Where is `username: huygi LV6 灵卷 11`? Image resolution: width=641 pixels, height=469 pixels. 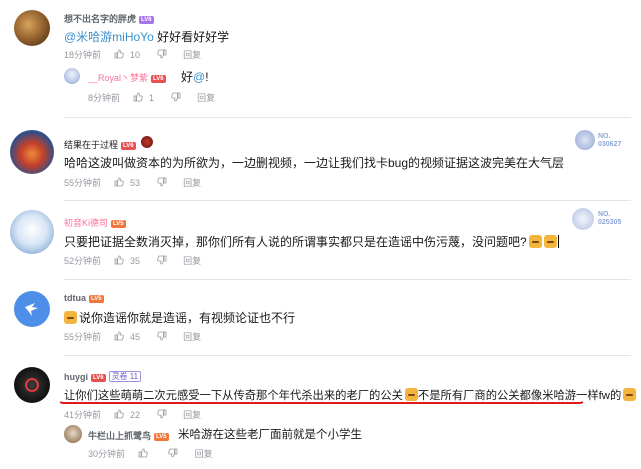
username: huygi LV6 灵卷 11 is located at coordinates (103, 376).